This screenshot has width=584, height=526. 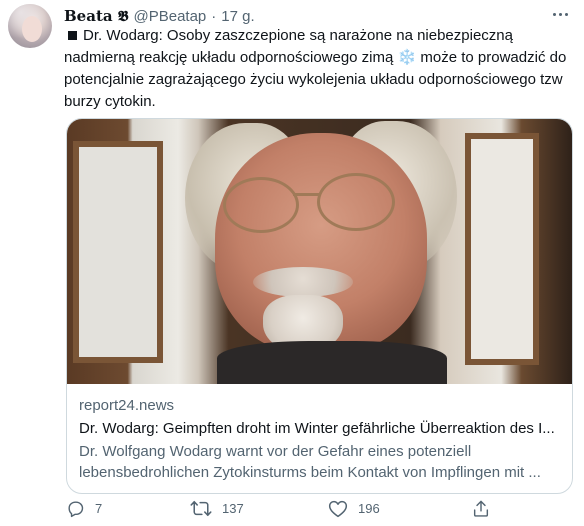 I want to click on shirt, so click(x=332, y=362).